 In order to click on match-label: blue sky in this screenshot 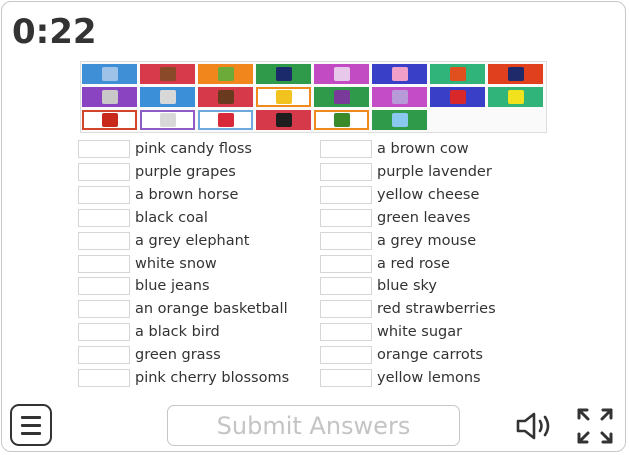, I will do `click(407, 285)`.